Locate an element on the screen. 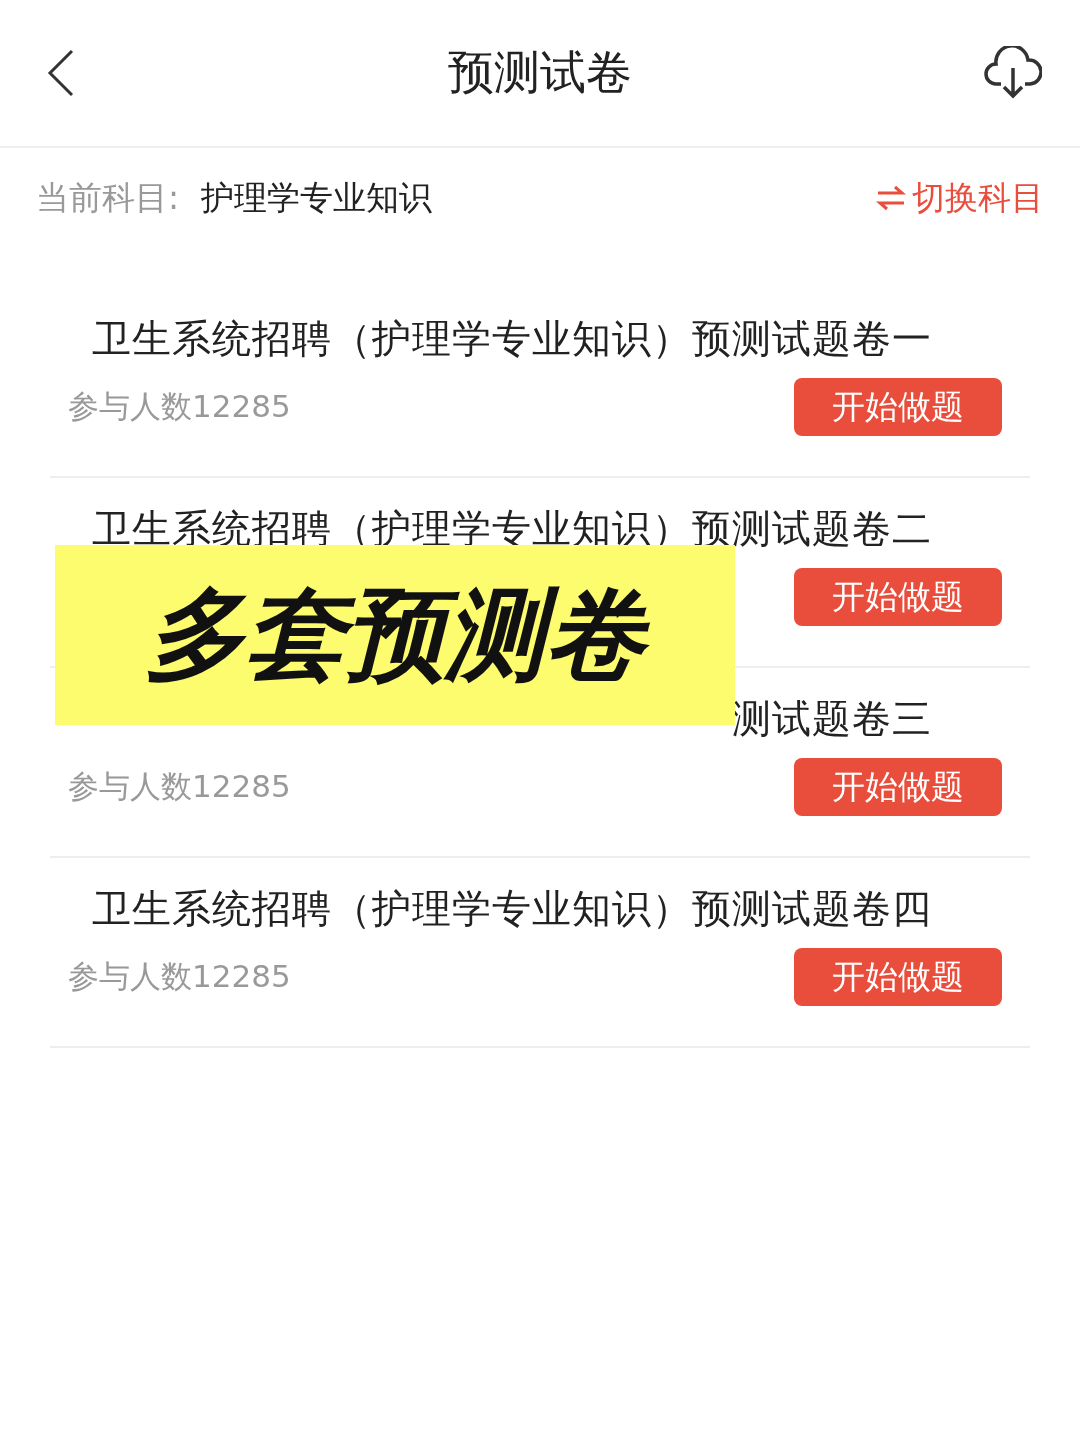 Image resolution: width=1080 pixels, height=1440 pixels. paper-title: 卫生系统招聘（护理学专业知识）预测试题卷四 is located at coordinates (511, 909).